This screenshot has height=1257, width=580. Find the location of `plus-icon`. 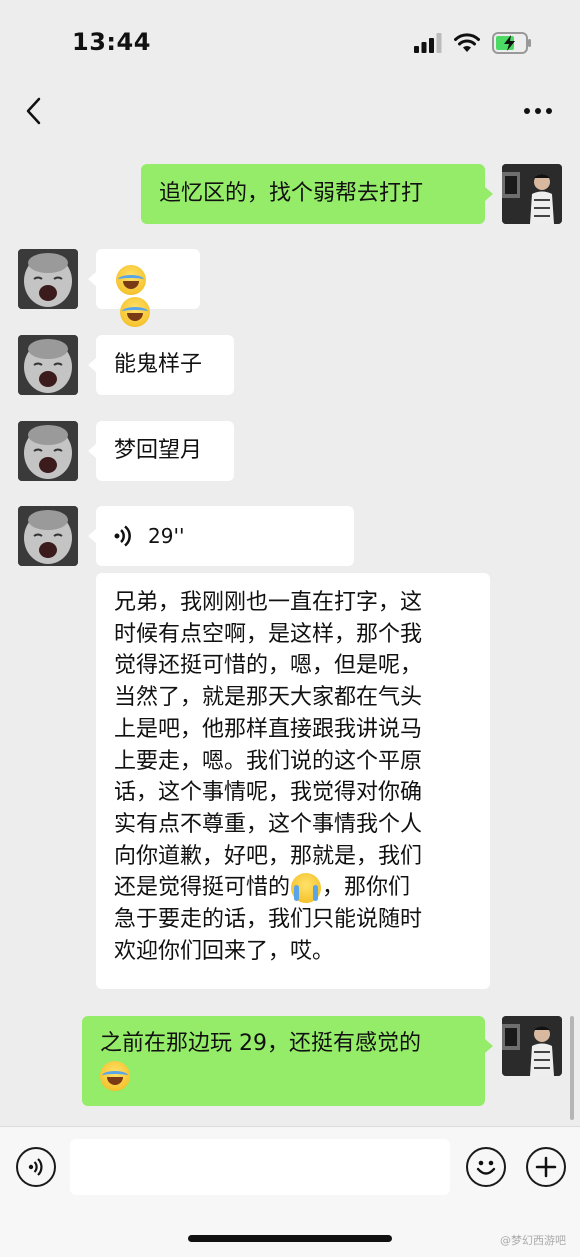

plus-icon is located at coordinates (546, 1167).